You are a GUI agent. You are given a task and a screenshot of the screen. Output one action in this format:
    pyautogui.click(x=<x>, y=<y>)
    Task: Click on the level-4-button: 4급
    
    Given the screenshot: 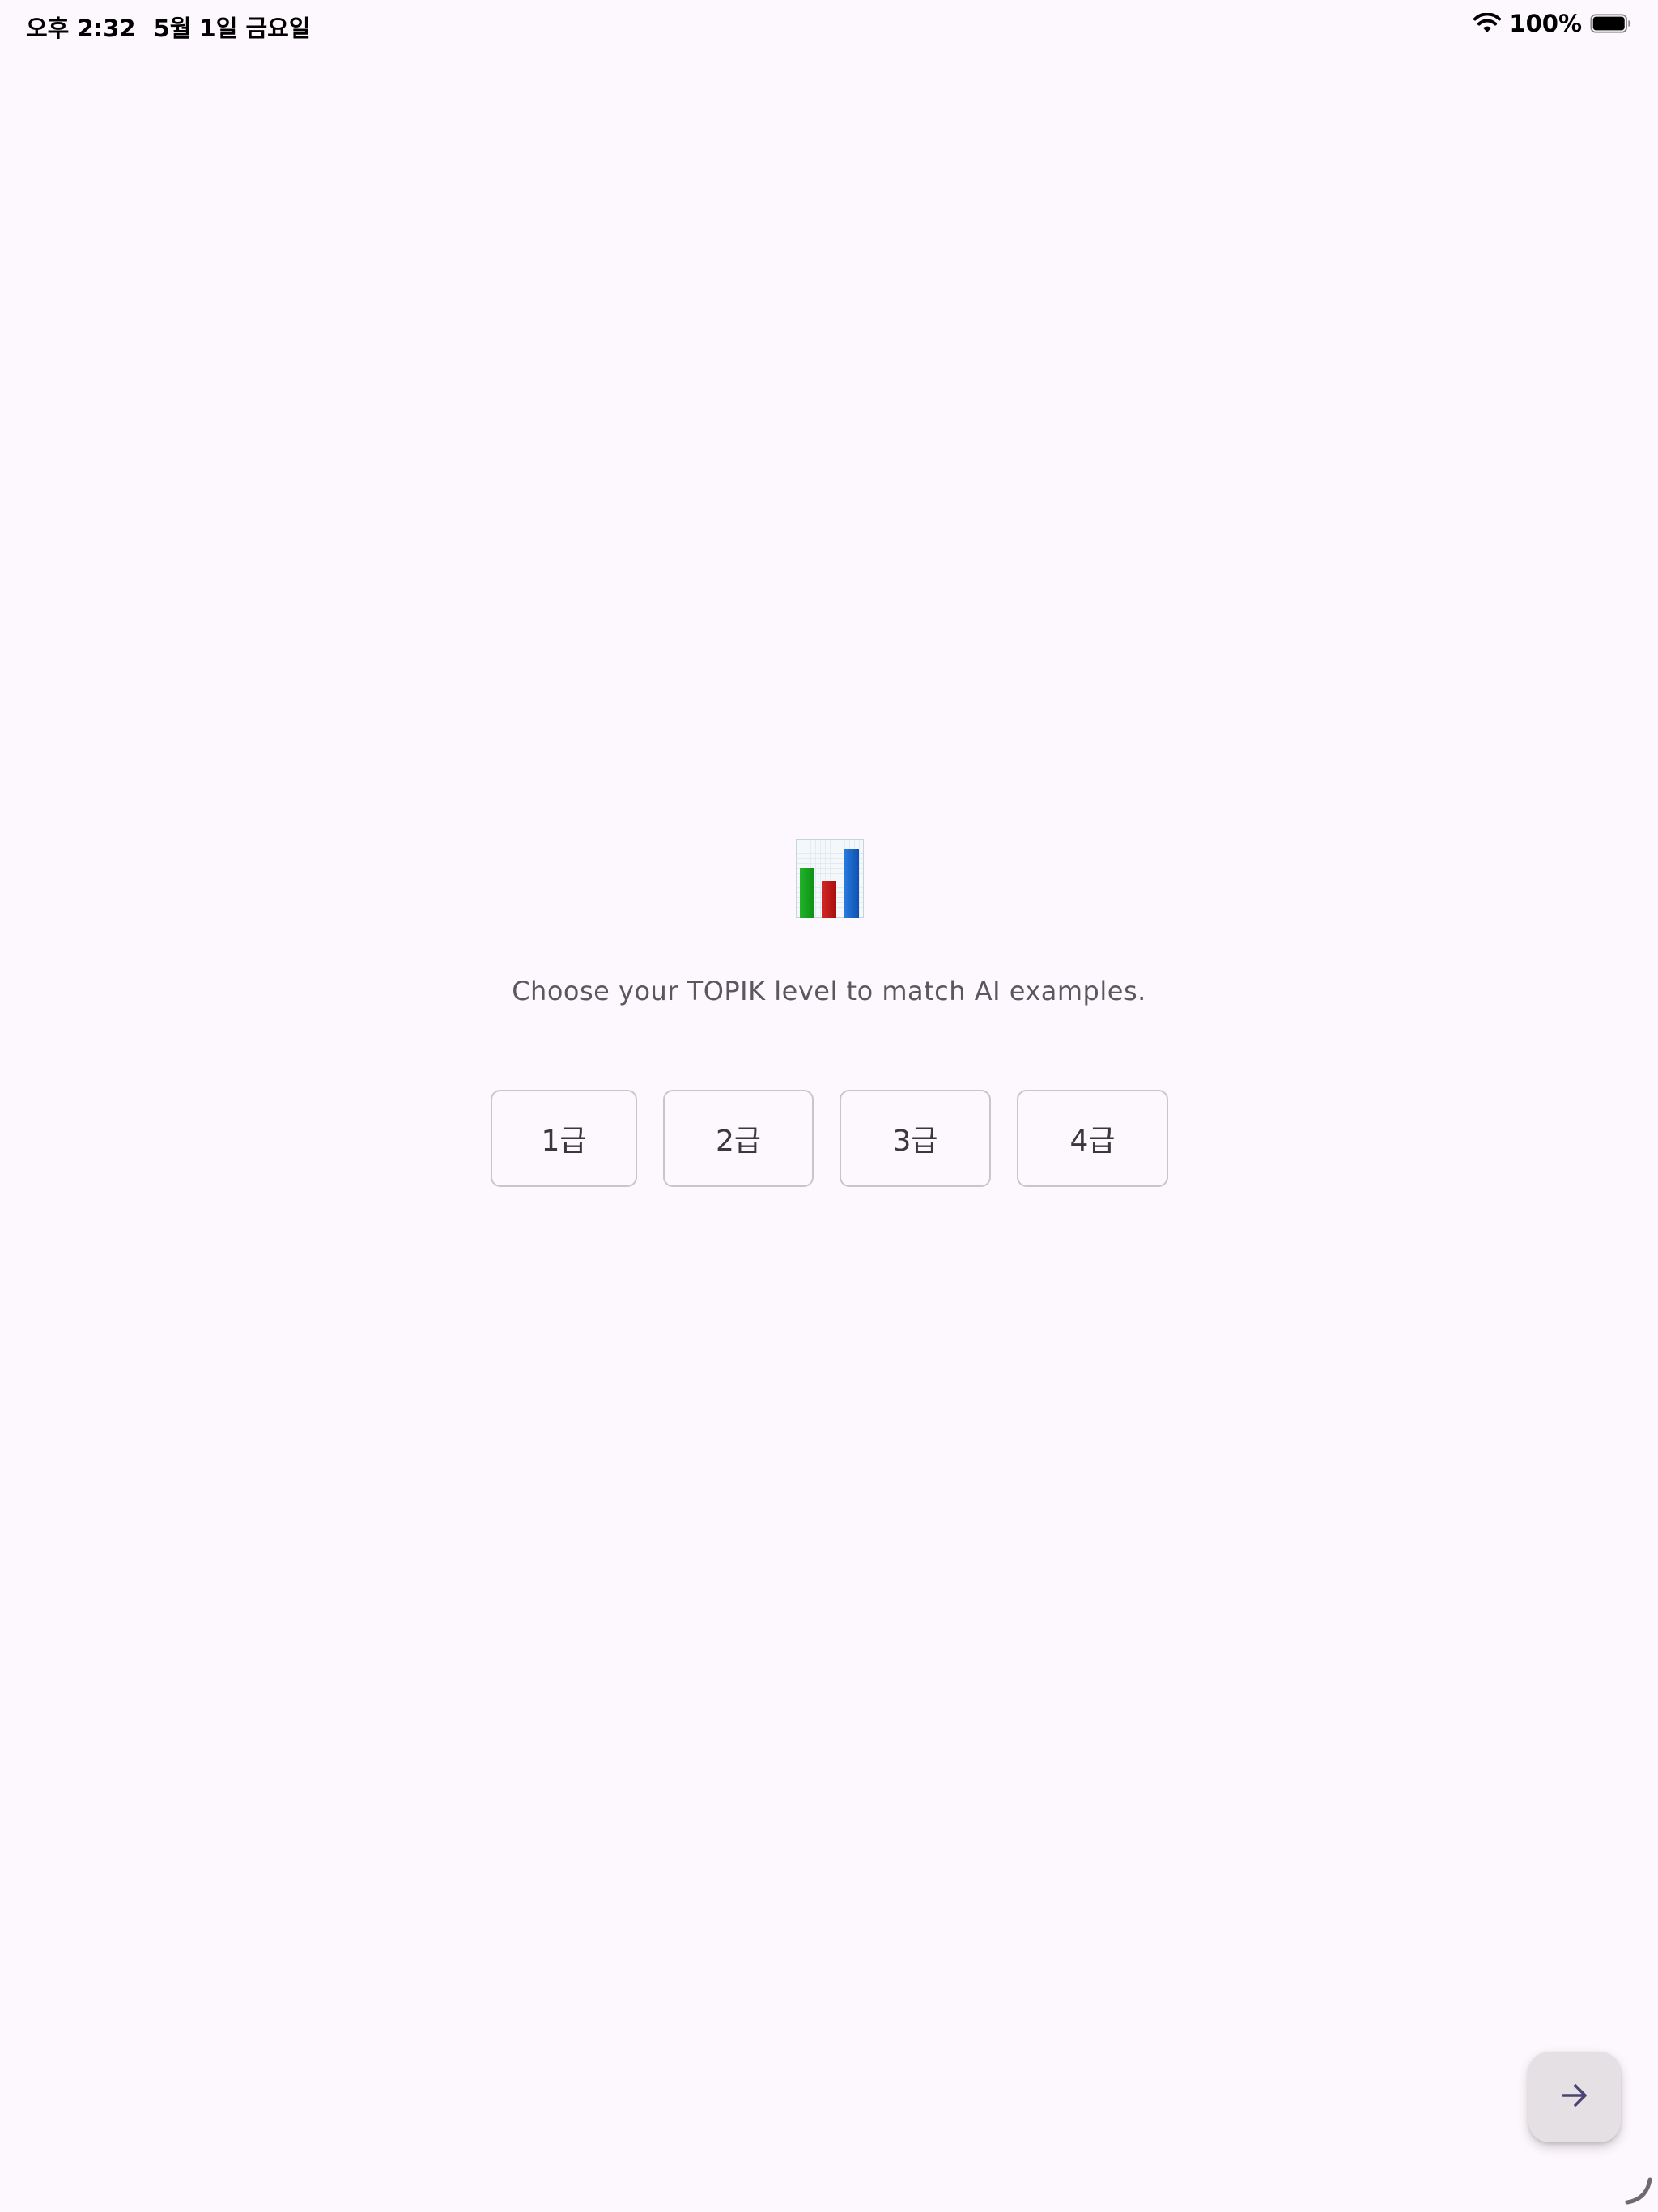 What is the action you would take?
    pyautogui.click(x=1092, y=1138)
    